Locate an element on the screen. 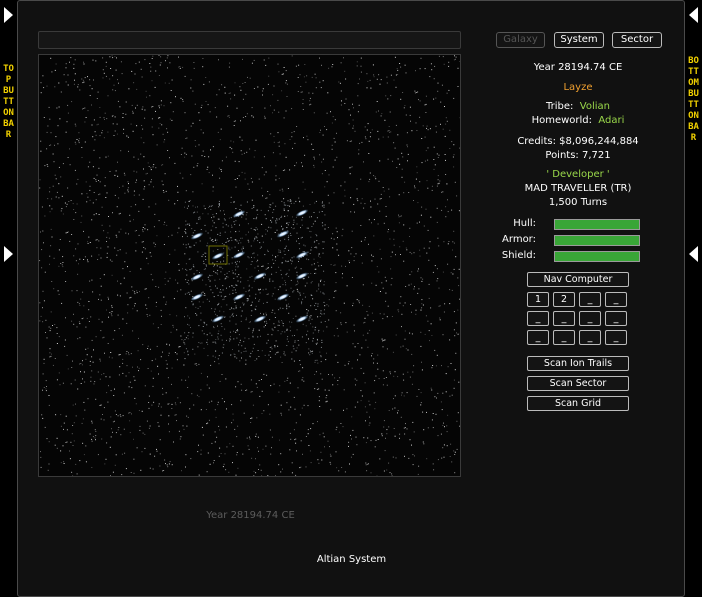  nav-slot-button: 1 is located at coordinates (538, 299).